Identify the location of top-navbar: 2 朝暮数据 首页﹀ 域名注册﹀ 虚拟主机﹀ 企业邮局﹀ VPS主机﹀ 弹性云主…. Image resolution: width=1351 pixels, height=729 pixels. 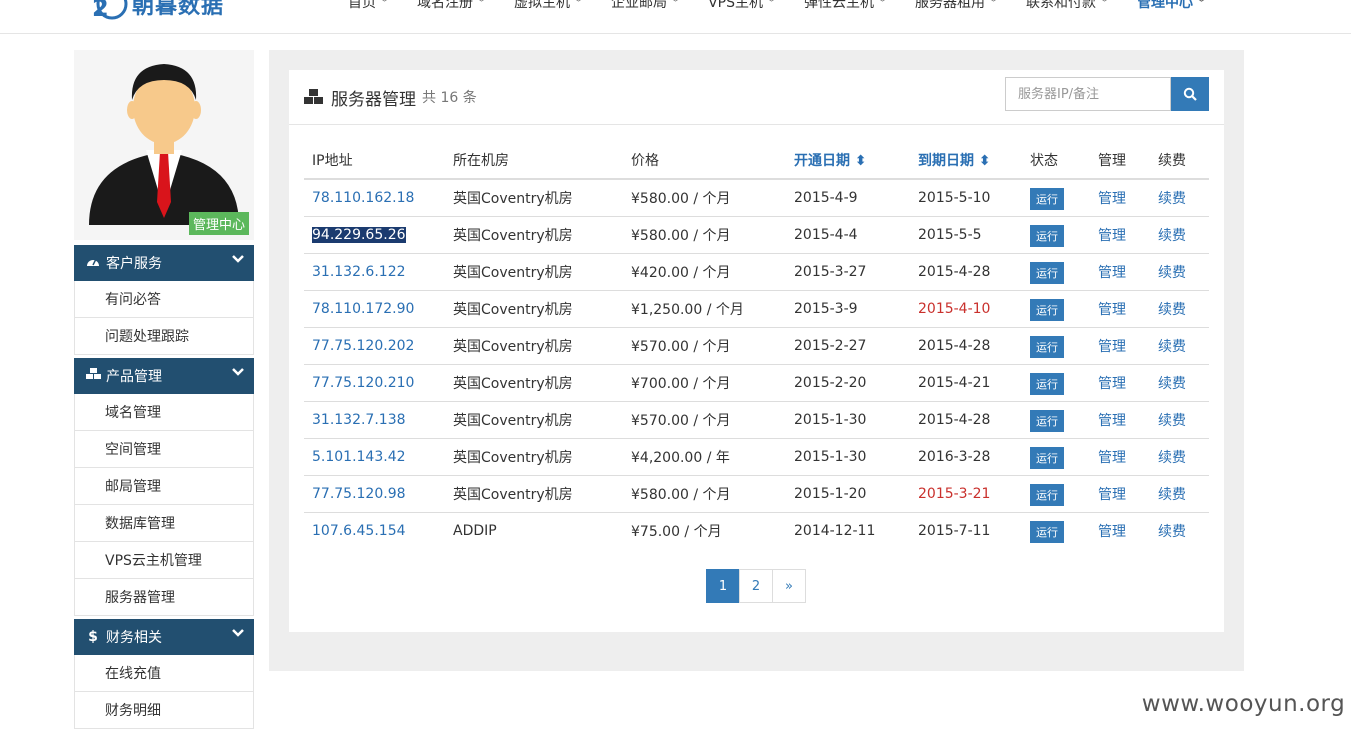
(675, 17).